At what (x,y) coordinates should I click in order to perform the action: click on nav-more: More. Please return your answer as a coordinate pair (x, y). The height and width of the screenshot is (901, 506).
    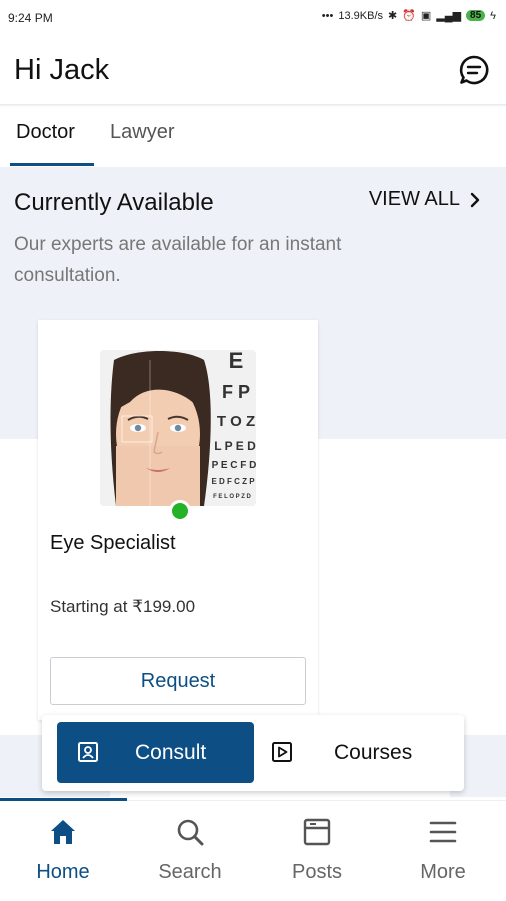
    Looking at the image, I should click on (443, 851).